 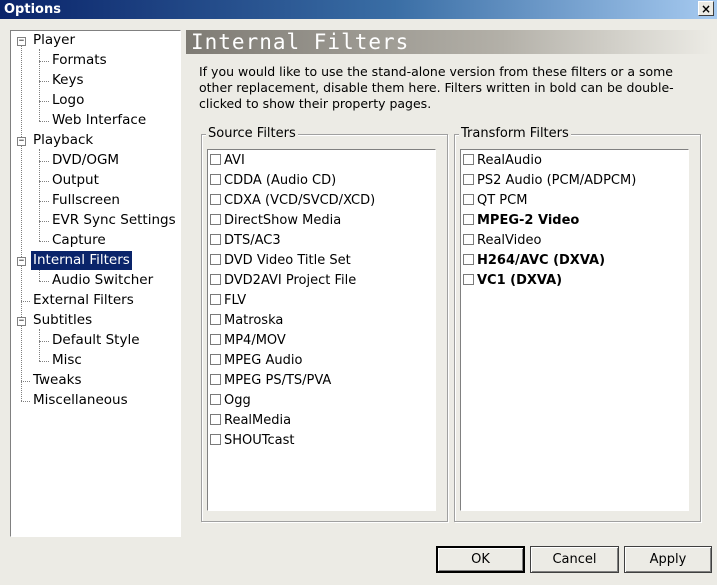 What do you see at coordinates (557, 180) in the screenshot?
I see `filter-label: PS2 Audio (PCM/ADPCM)` at bounding box center [557, 180].